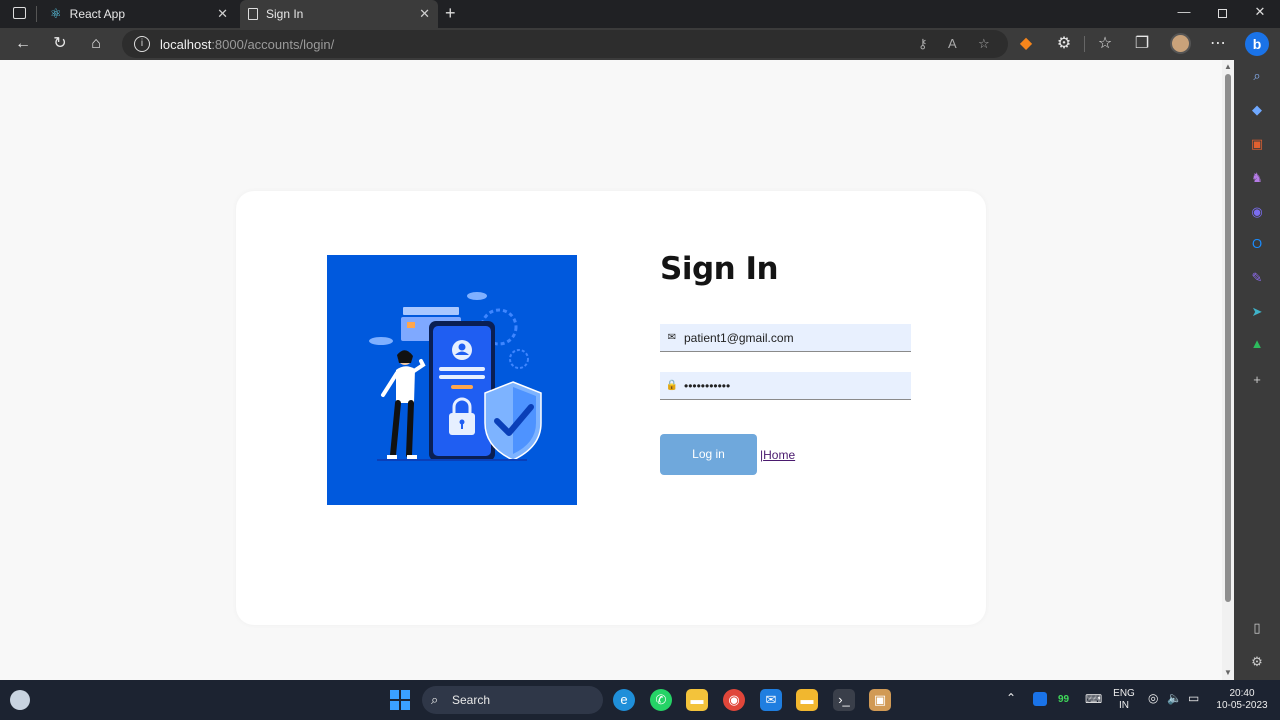 This screenshot has width=1280, height=720. Describe the element at coordinates (36, 14) in the screenshot. I see `tab-separator` at that location.